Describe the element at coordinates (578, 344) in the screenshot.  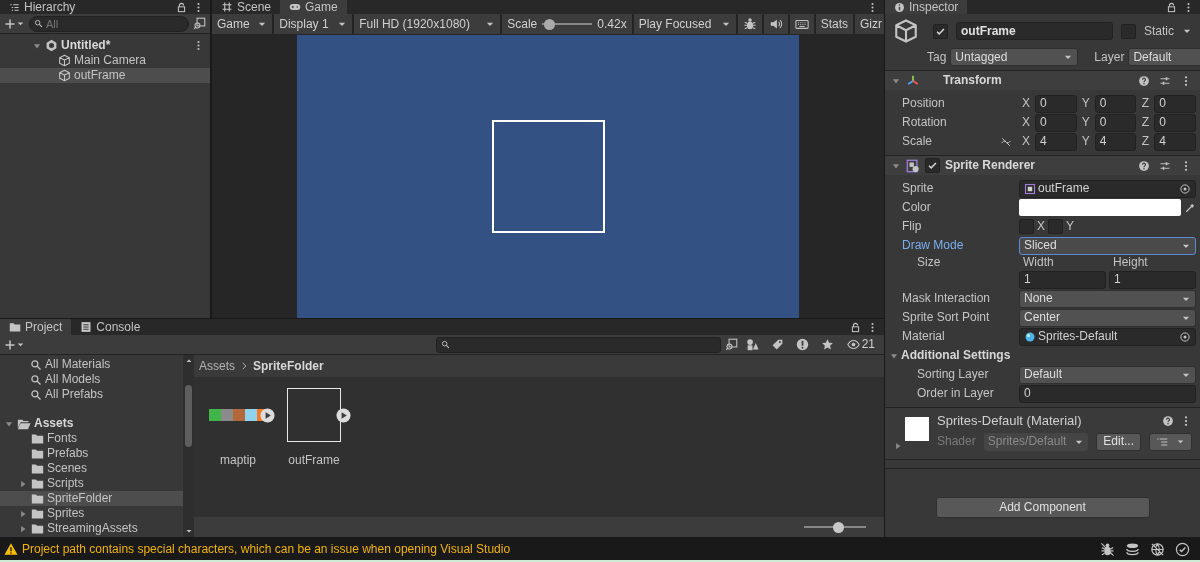
I see `search-field` at that location.